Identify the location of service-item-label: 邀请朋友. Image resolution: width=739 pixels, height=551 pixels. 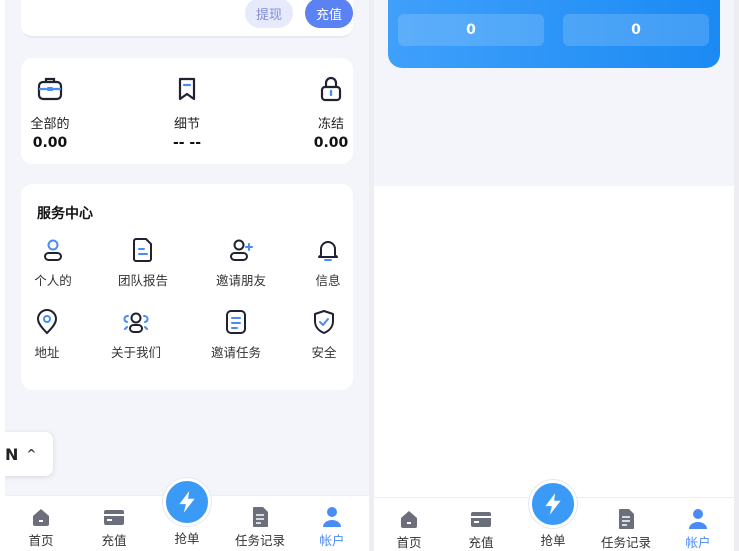
(240, 280).